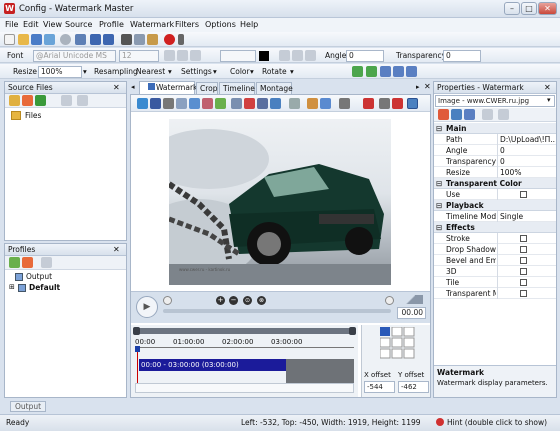 The width and height of the screenshot is (560, 431). Describe the element at coordinates (244, 331) in the screenshot. I see `timeline-range-bar` at that location.